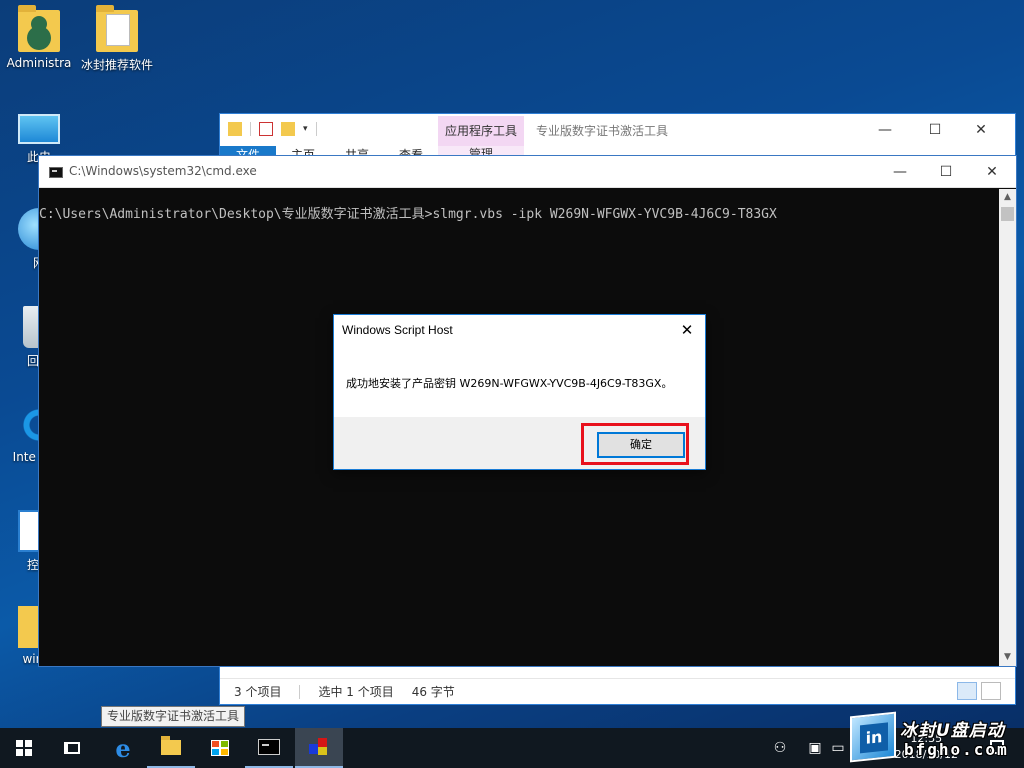 This screenshot has height=768, width=1024. I want to click on scroll-down-icon: ▼, so click(1007, 657).